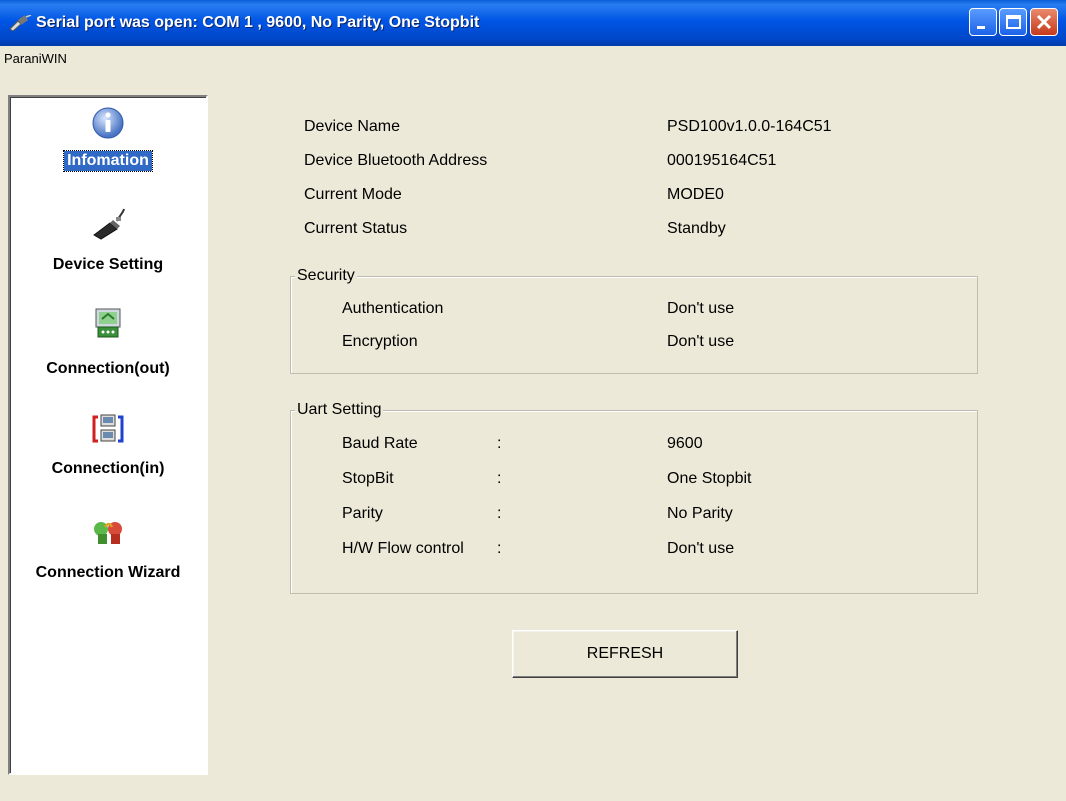 This screenshot has height=801, width=1066. I want to click on serial-plug-icon, so click(20, 23).